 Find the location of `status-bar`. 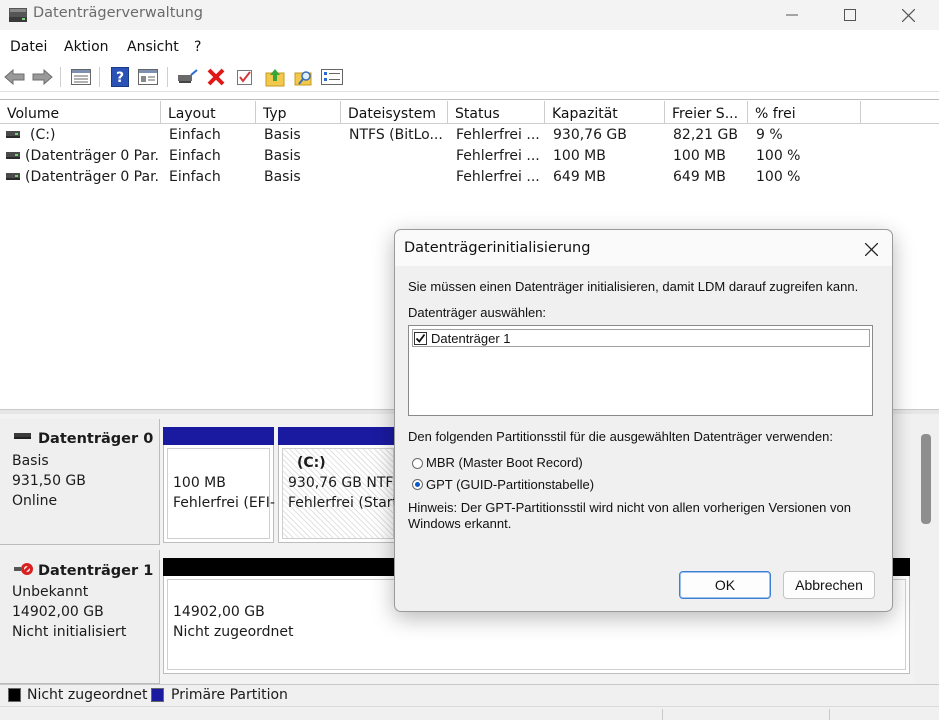

status-bar is located at coordinates (469, 713).